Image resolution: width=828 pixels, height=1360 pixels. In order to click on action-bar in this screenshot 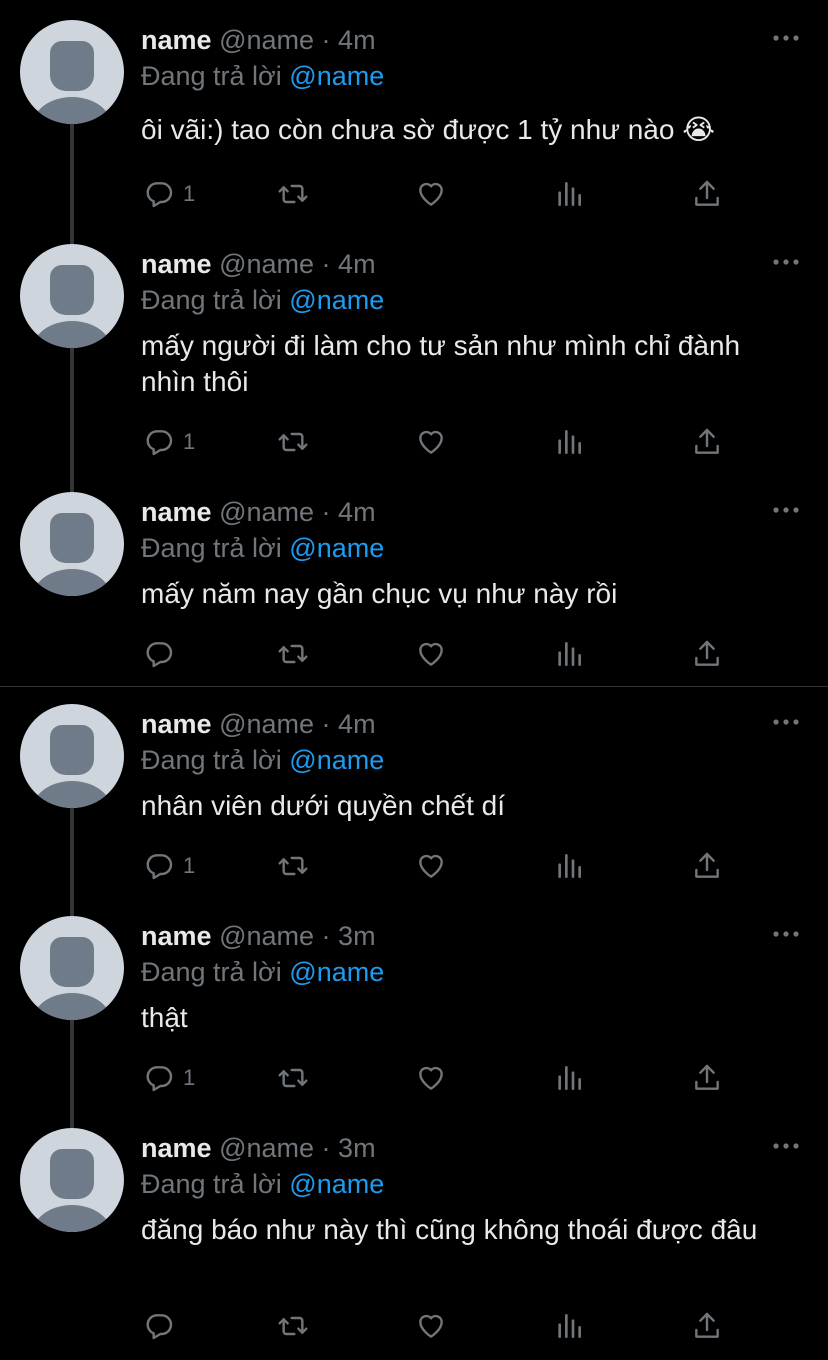, I will do `click(461, 1326)`.